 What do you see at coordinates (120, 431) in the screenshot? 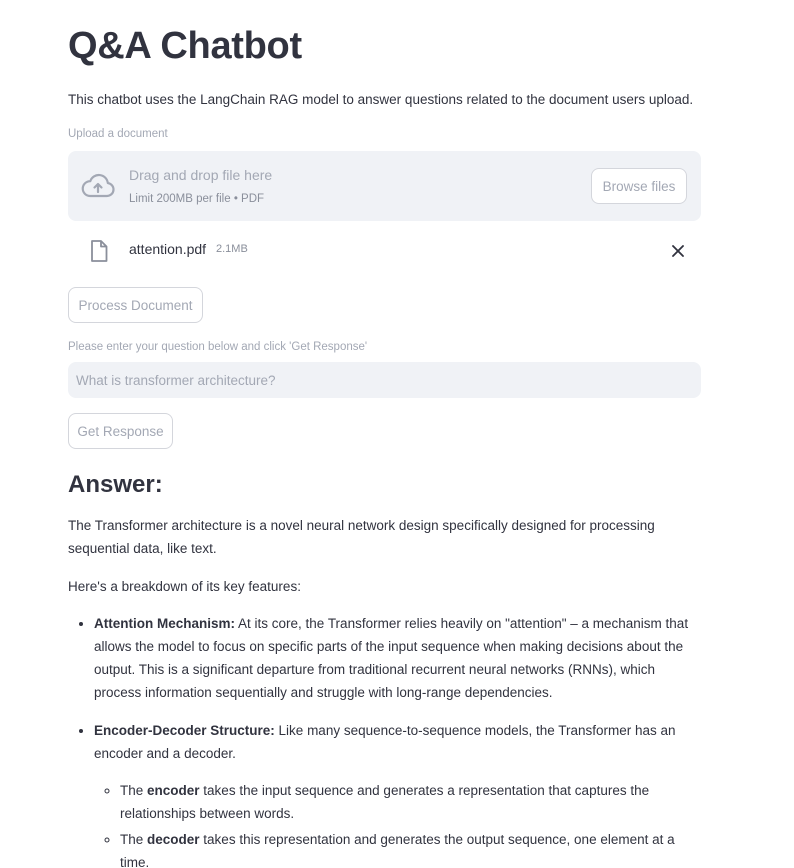
I see `get-response-button: Get Response` at bounding box center [120, 431].